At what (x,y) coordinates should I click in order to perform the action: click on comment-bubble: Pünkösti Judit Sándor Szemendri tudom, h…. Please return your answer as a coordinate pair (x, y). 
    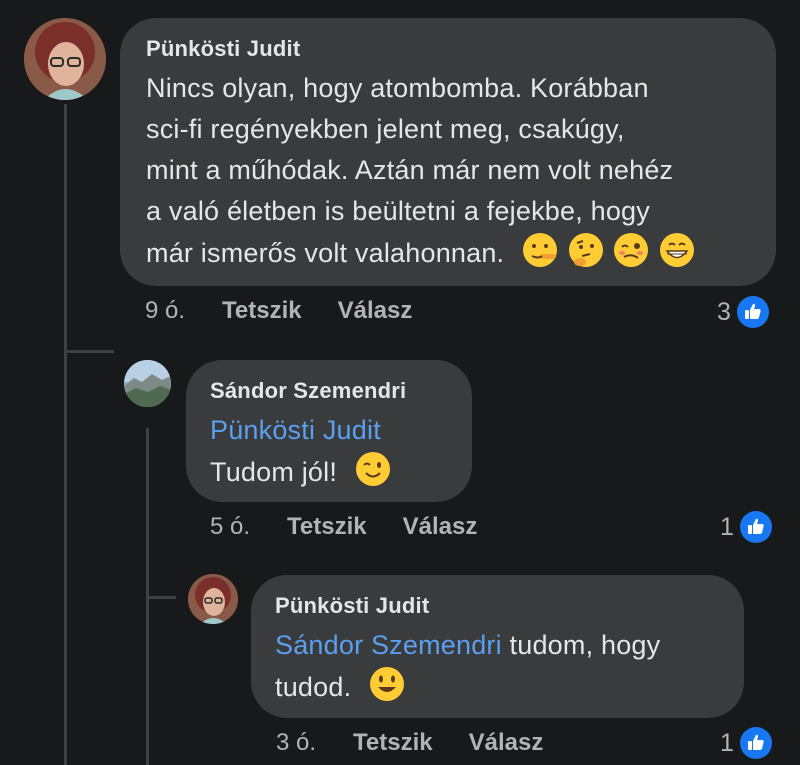
    Looking at the image, I should click on (497, 646).